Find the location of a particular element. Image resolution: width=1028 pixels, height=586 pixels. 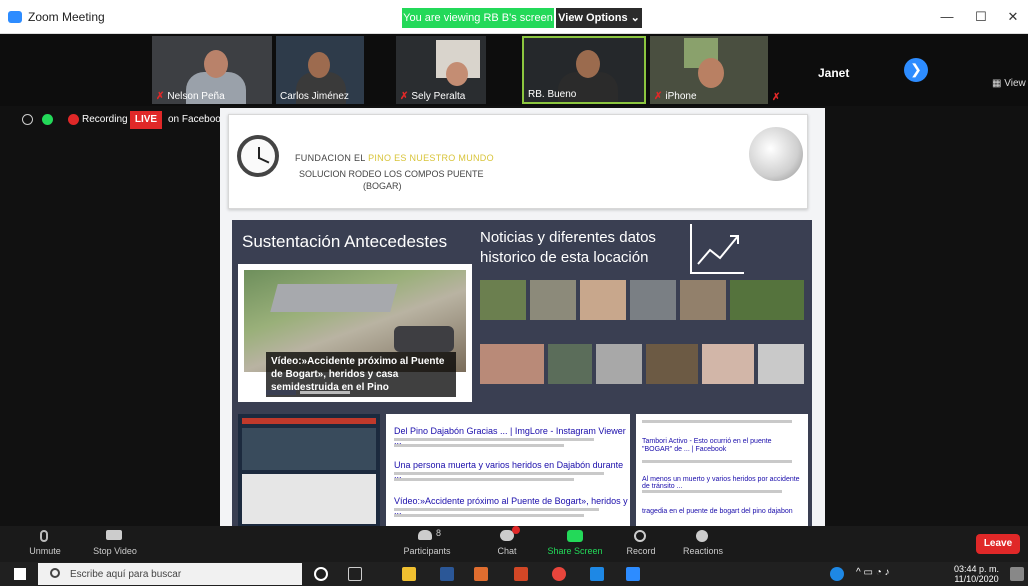

stop-video-button: Stop Video is located at coordinates (115, 544).